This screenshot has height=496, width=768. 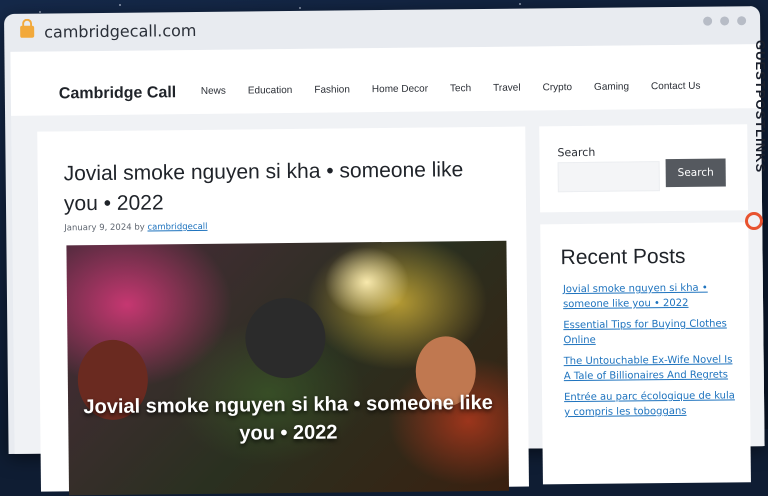 I want to click on nav-item-tech: Tech, so click(x=460, y=88).